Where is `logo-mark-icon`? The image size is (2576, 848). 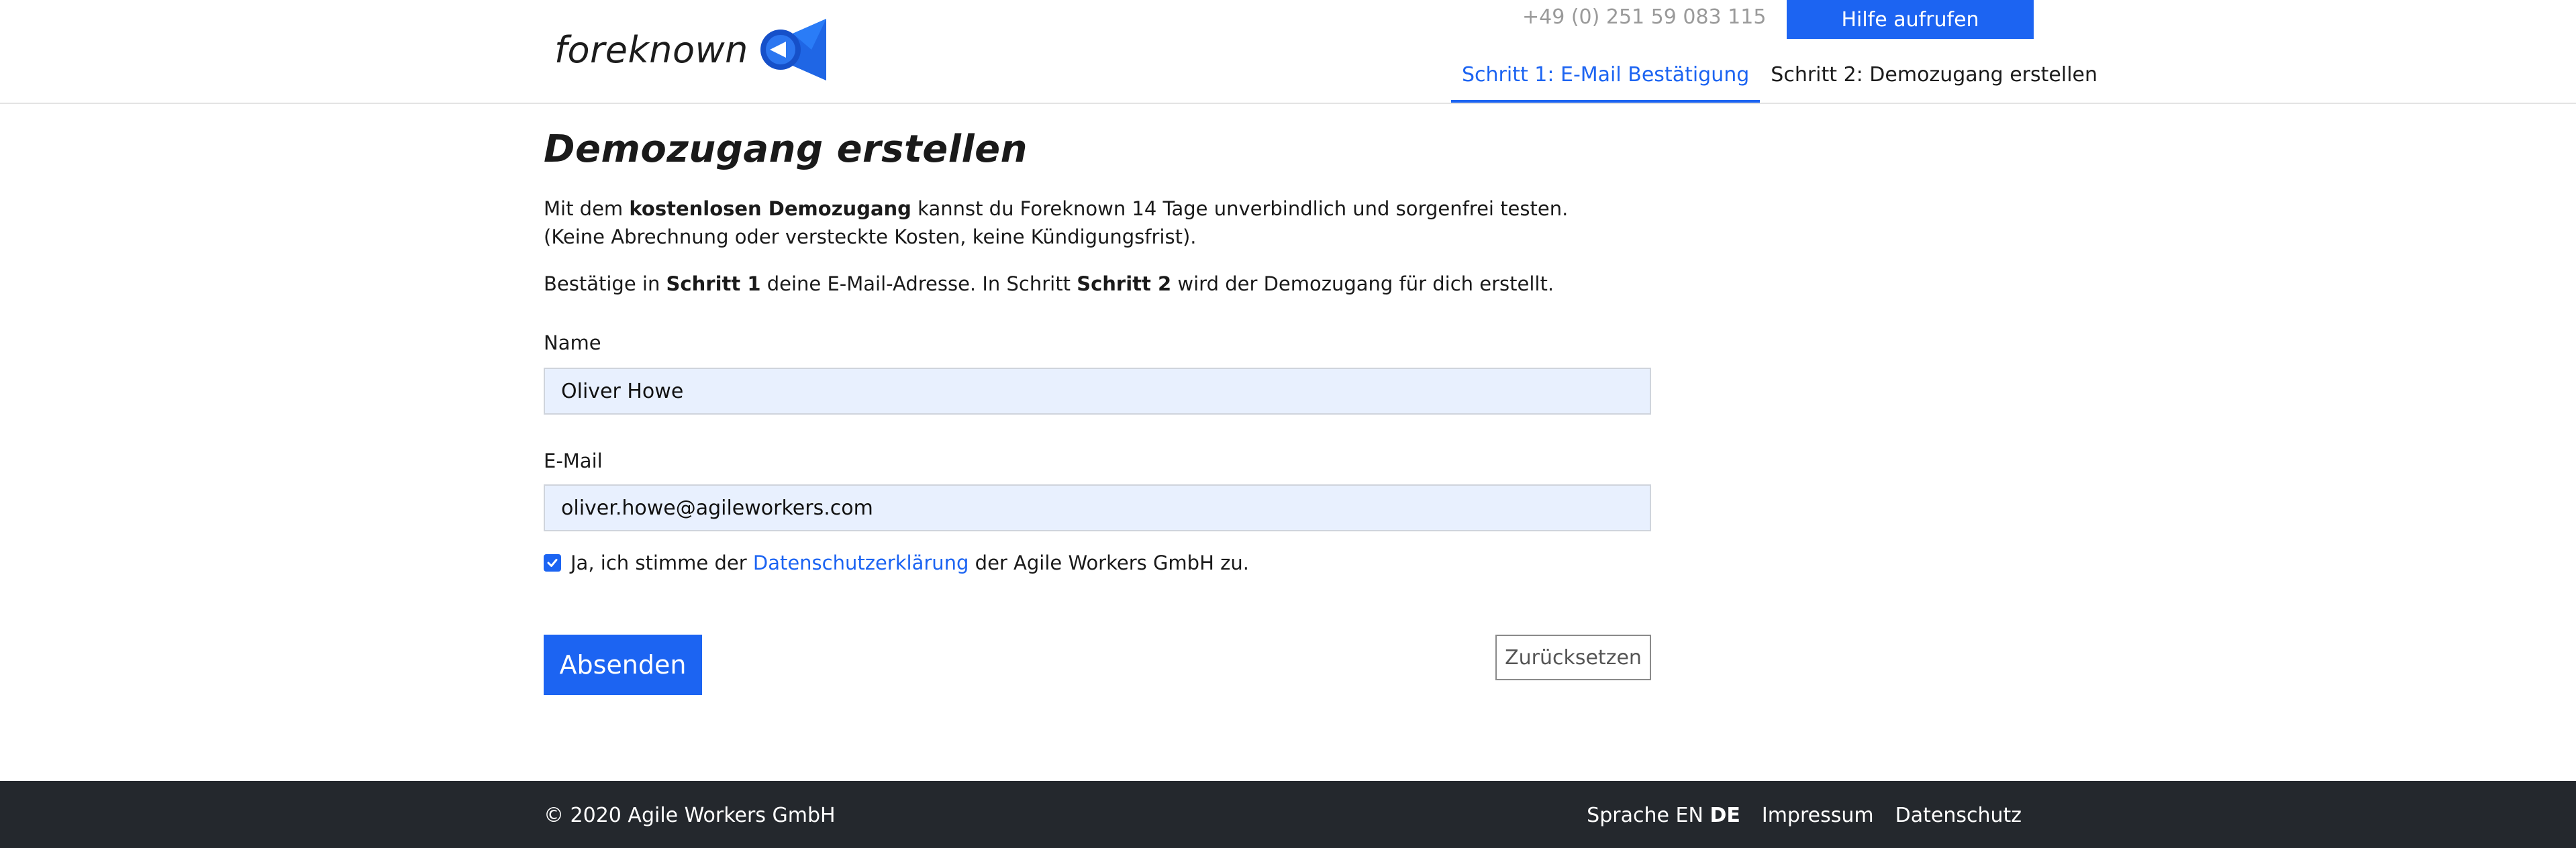 logo-mark-icon is located at coordinates (793, 50).